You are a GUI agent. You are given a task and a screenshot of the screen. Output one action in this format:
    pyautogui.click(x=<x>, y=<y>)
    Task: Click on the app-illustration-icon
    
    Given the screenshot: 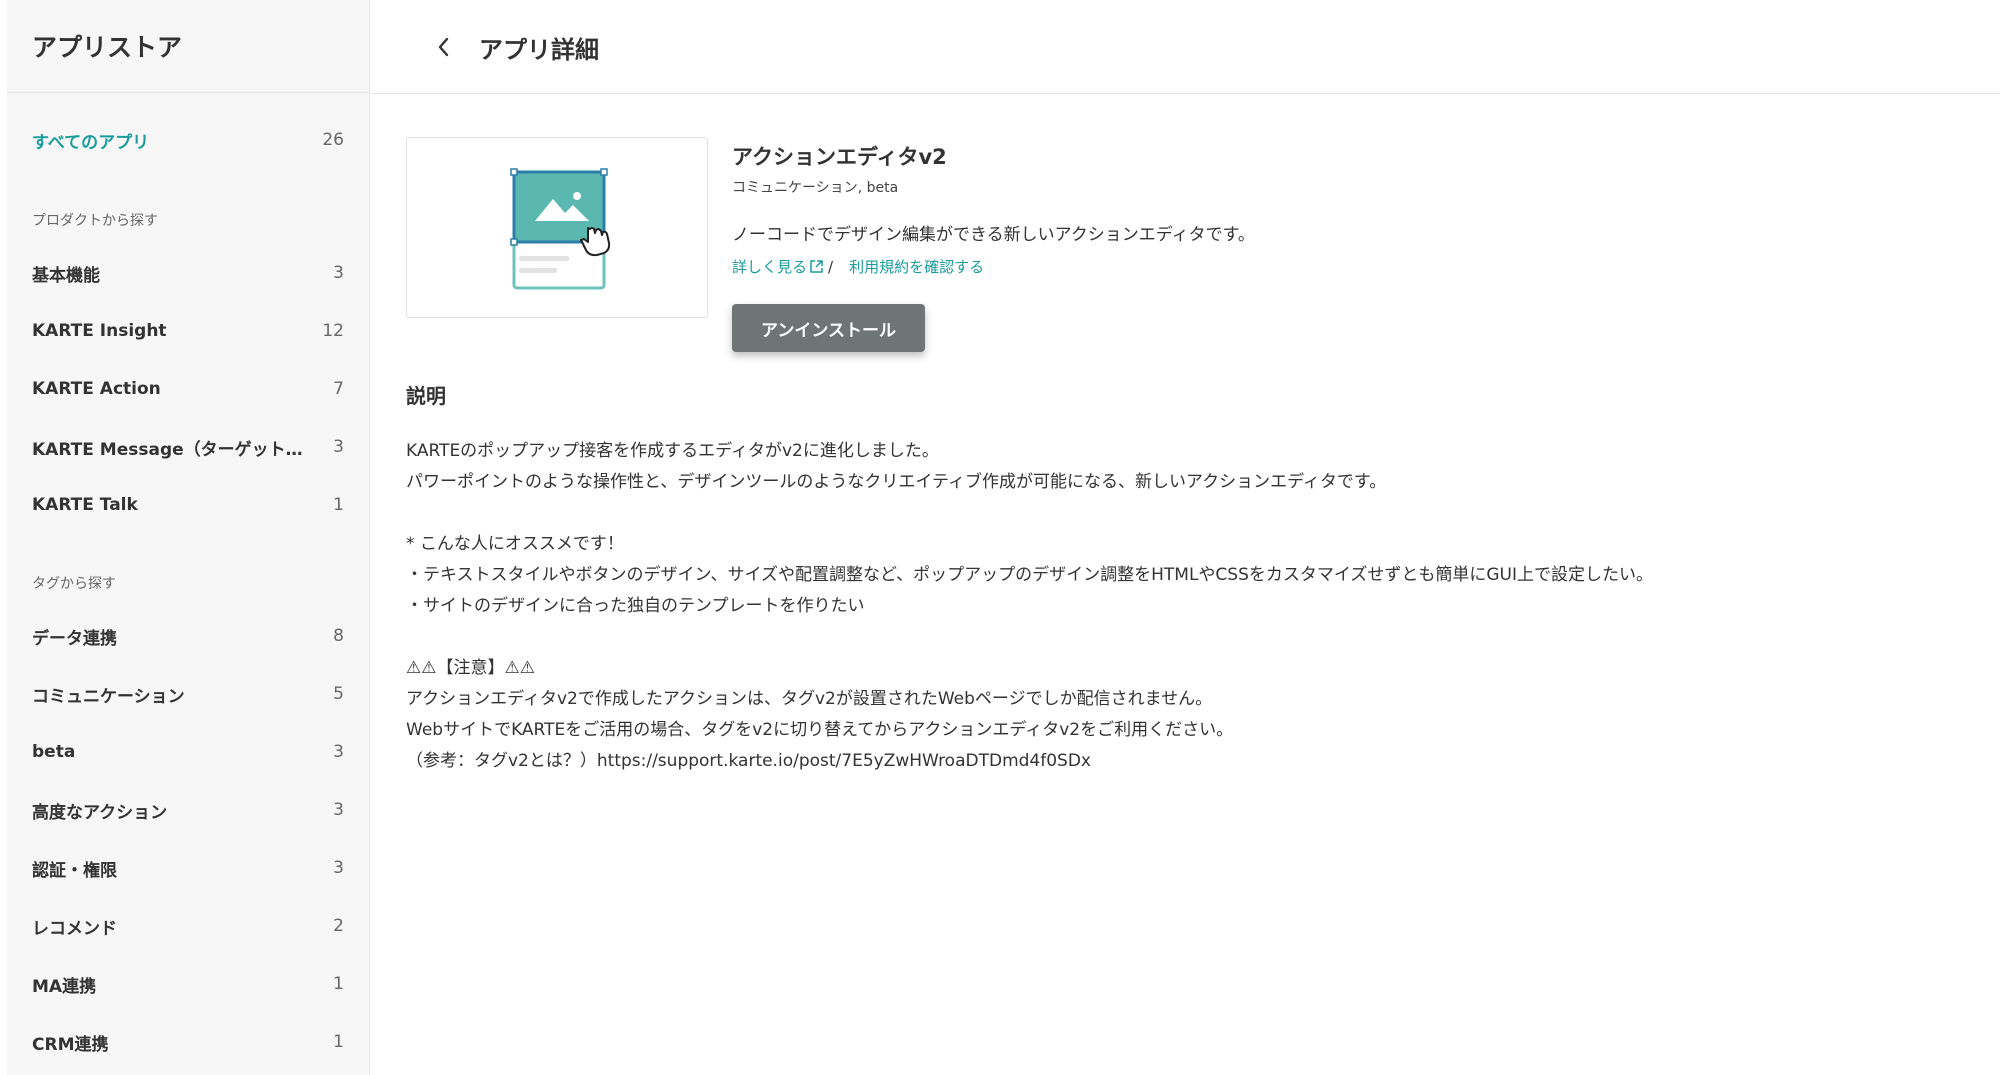 What is the action you would take?
    pyautogui.click(x=560, y=229)
    